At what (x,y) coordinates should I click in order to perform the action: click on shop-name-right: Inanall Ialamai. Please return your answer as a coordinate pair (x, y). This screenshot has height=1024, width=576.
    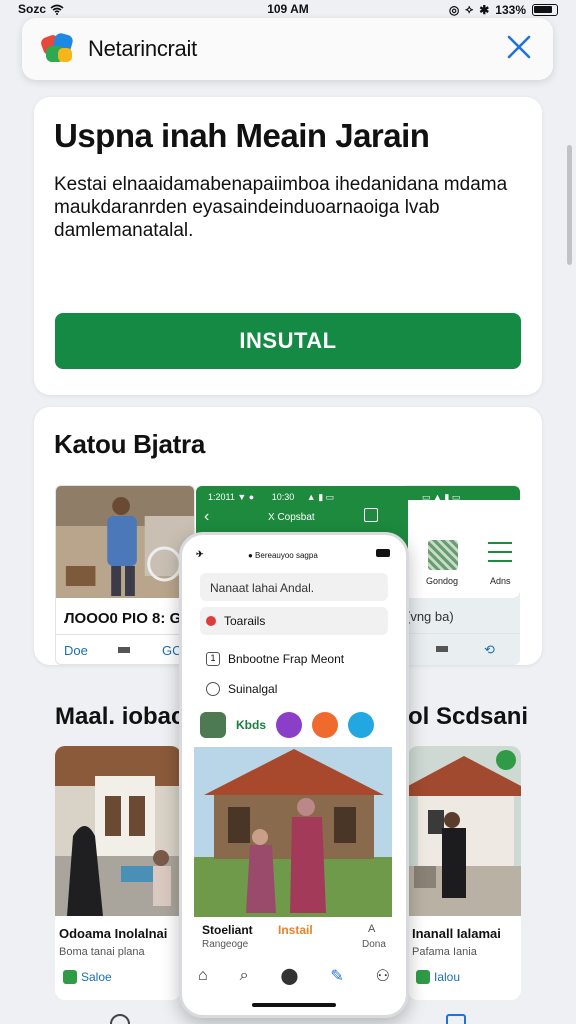
    Looking at the image, I should click on (456, 933).